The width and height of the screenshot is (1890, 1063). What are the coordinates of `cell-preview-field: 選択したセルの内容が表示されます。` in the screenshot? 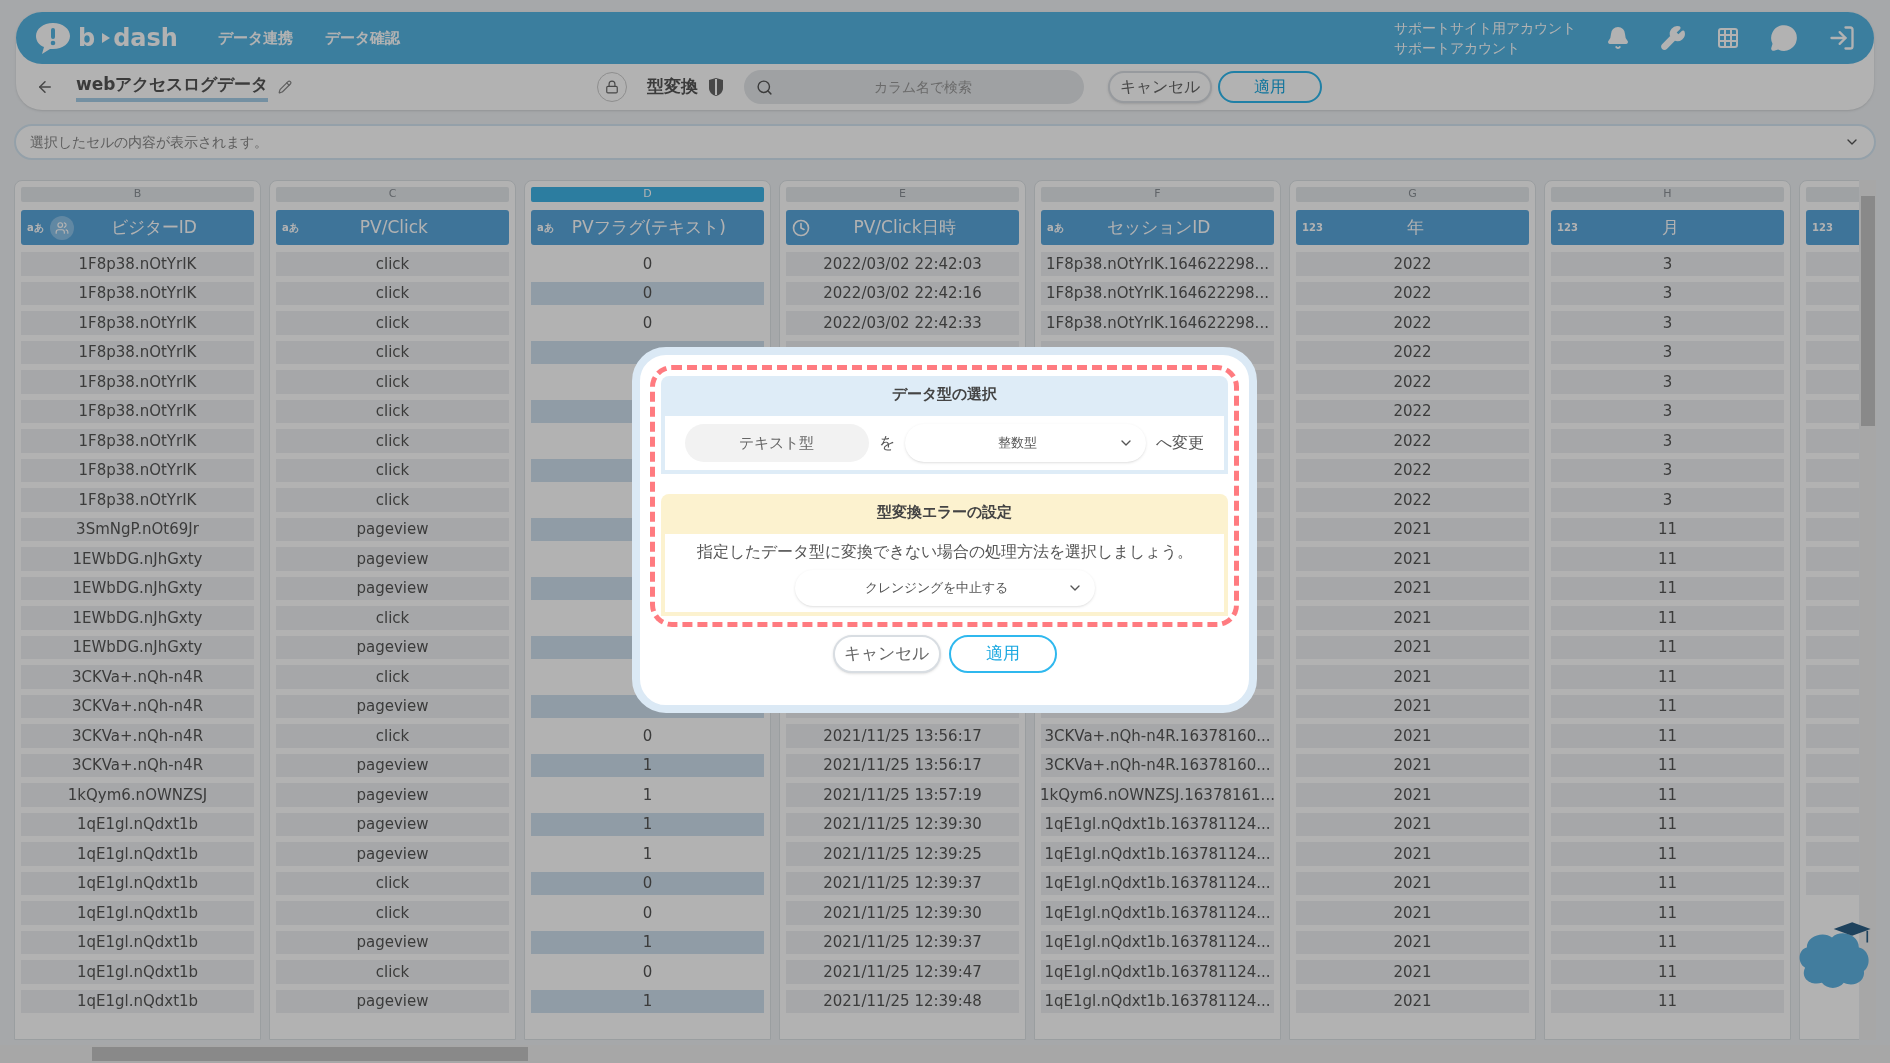 It's located at (945, 142).